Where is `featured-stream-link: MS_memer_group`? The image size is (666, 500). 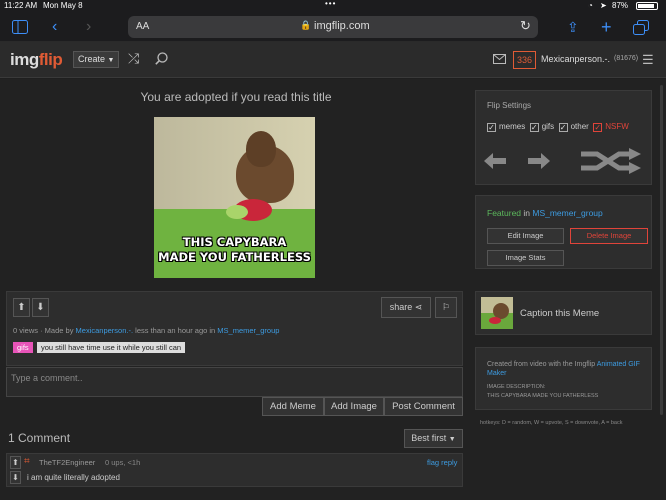
featured-stream-link: MS_memer_group is located at coordinates (567, 213).